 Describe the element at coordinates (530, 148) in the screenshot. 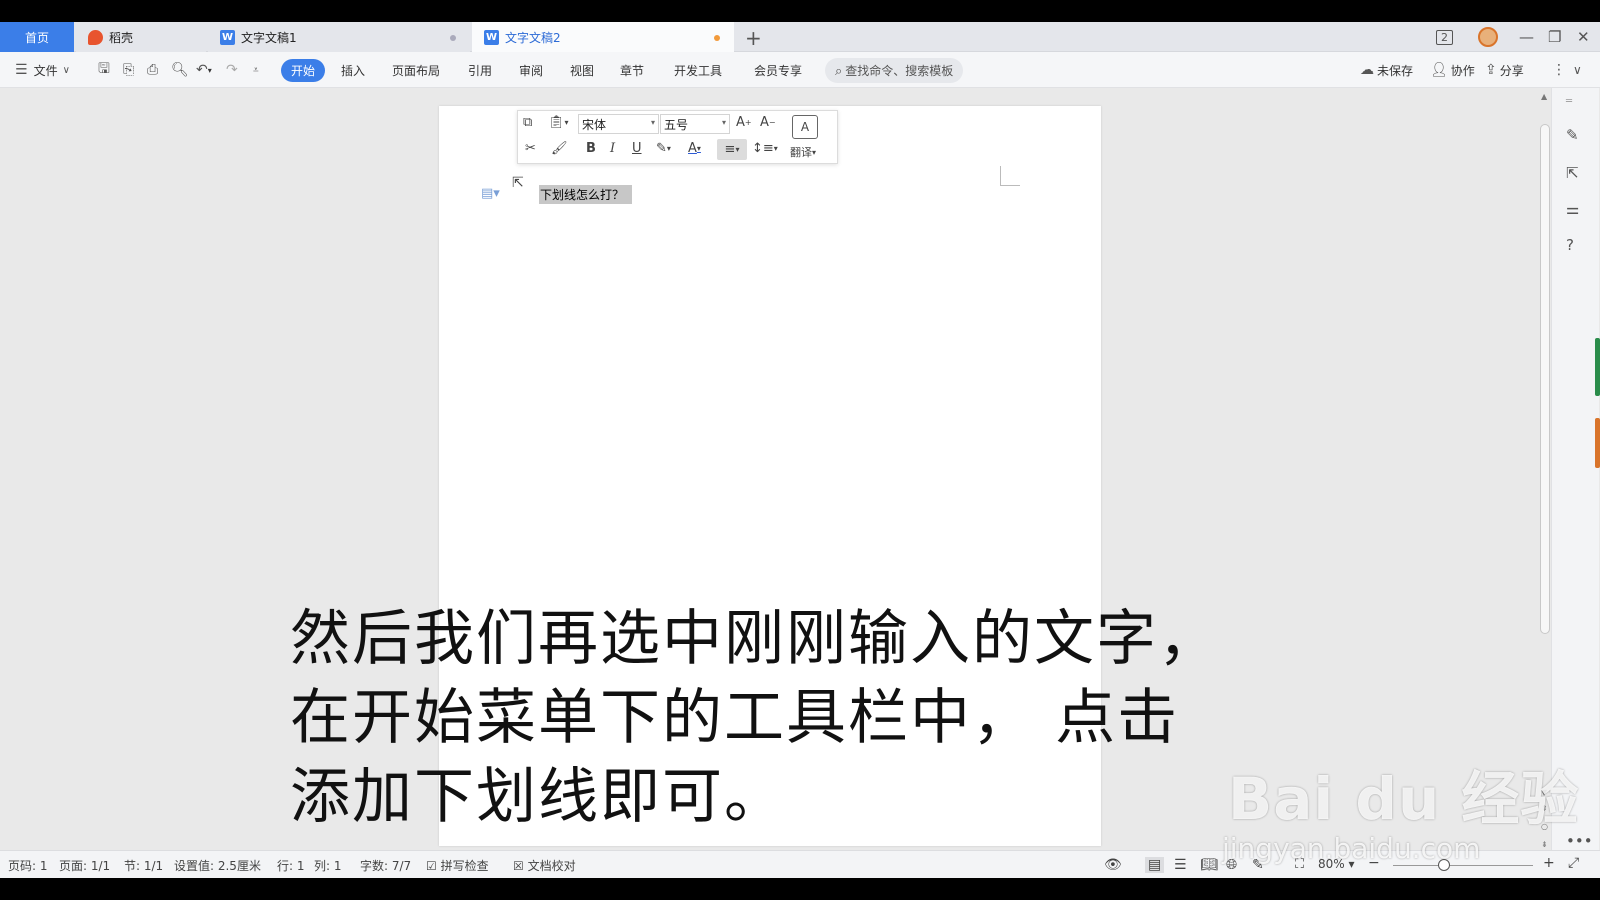

I see `cut-icon: ✂` at that location.